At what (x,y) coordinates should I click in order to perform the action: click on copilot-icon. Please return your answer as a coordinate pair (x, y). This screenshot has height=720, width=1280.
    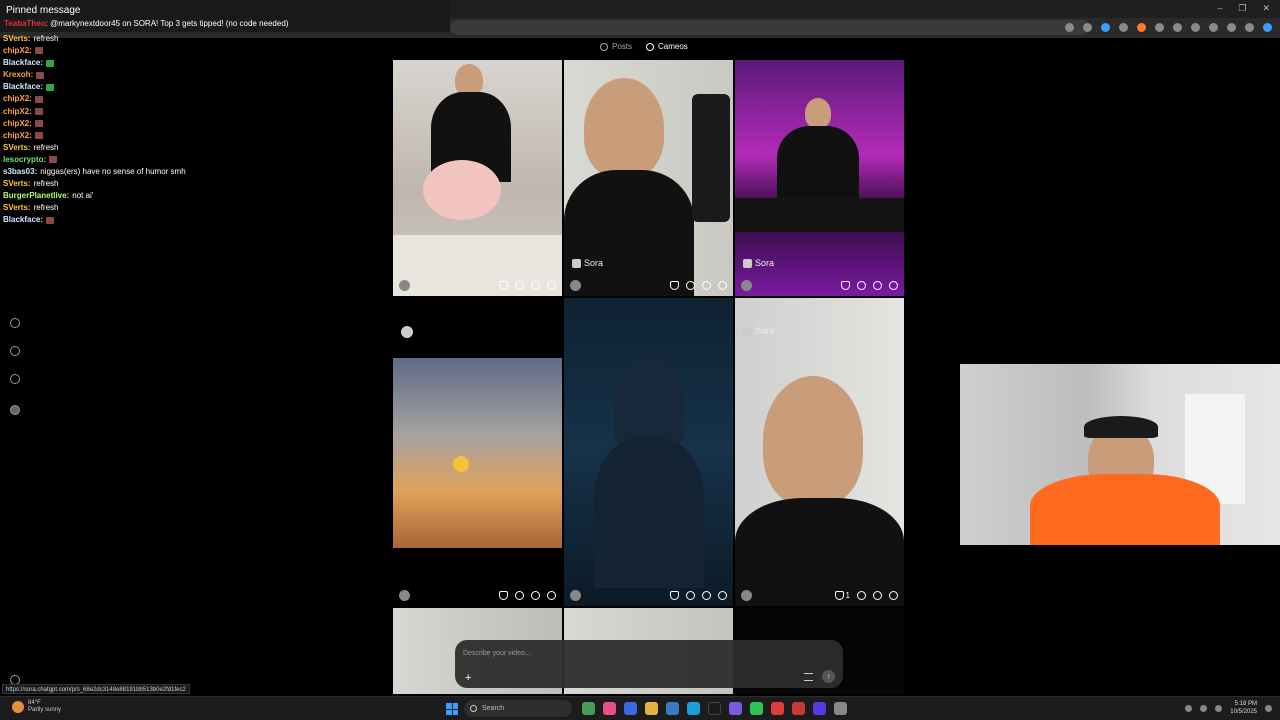
    Looking at the image, I should click on (1267, 27).